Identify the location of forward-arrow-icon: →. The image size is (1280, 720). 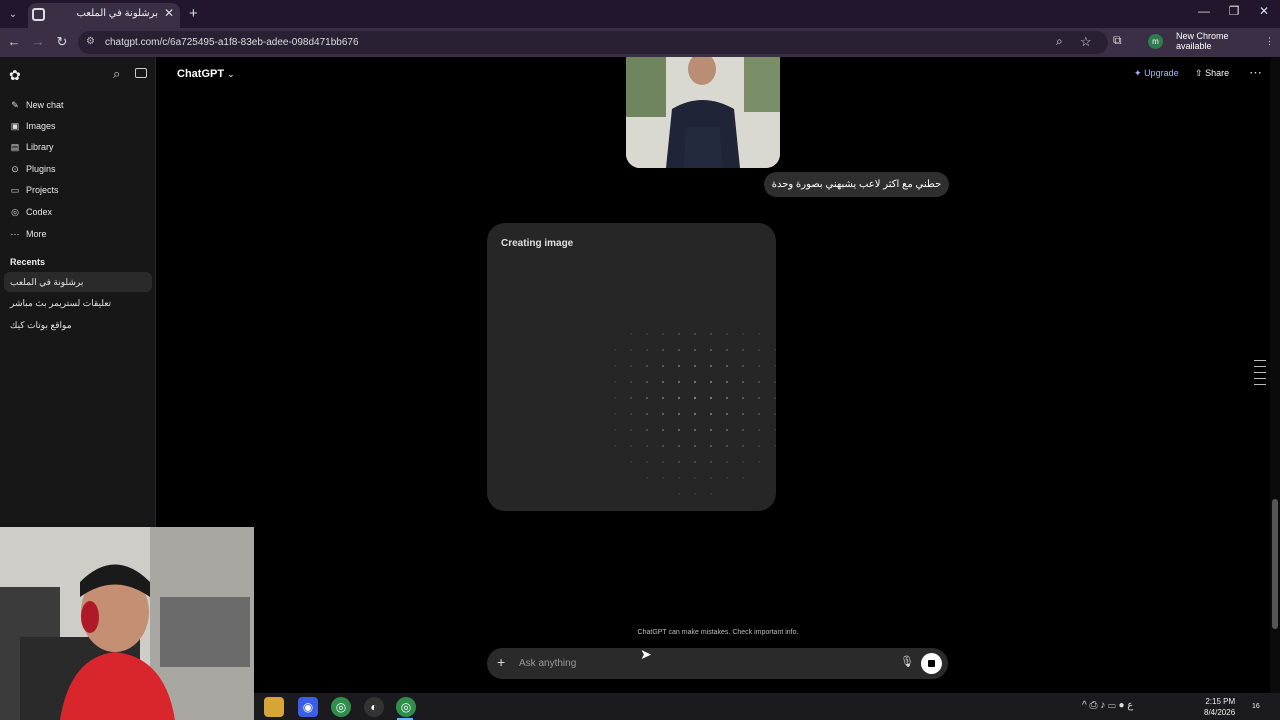
(38, 41).